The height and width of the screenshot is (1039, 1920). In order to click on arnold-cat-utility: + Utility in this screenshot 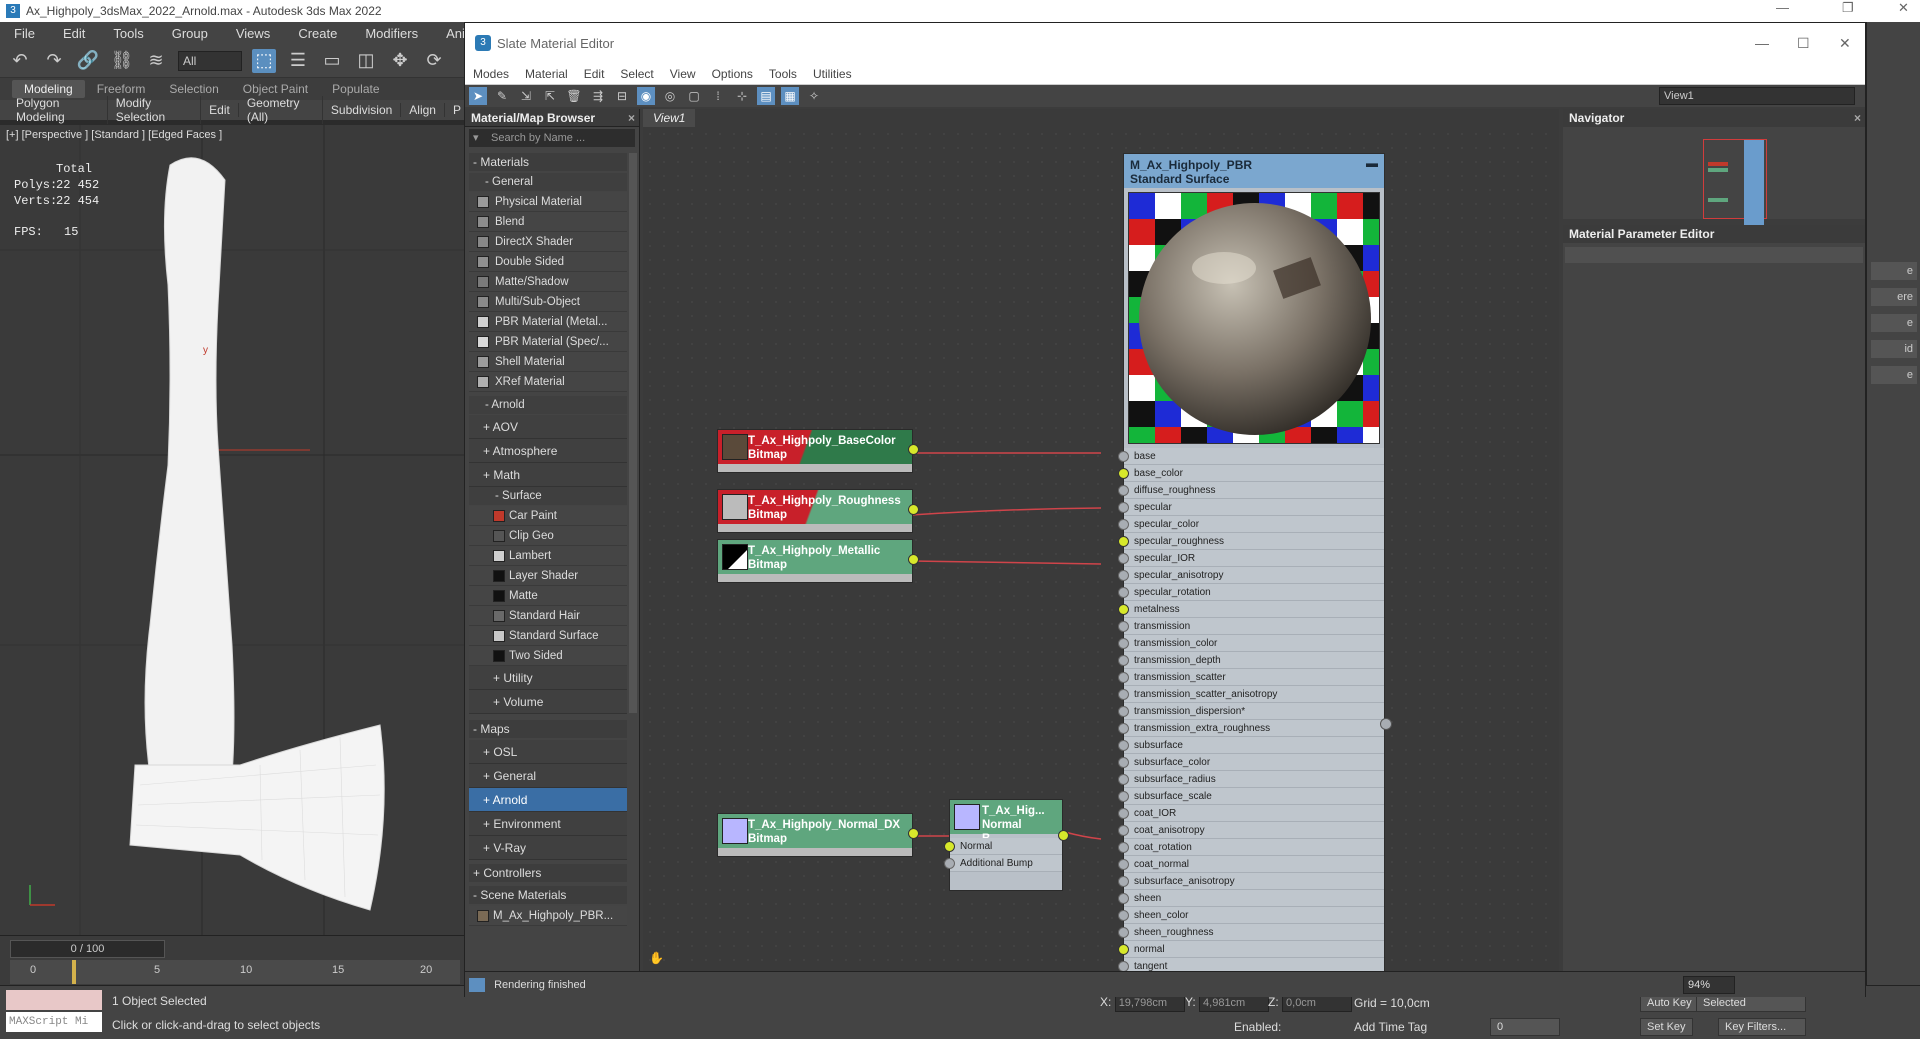, I will do `click(548, 678)`.